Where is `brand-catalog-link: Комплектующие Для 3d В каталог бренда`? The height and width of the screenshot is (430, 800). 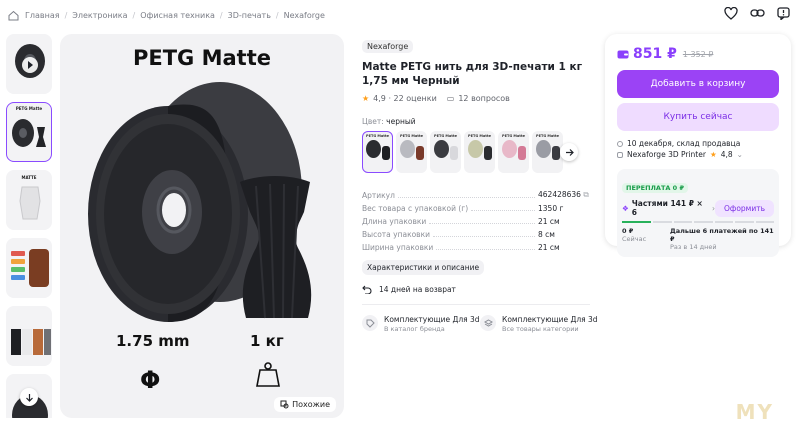
brand-catalog-link: Комплектующие Для 3d В каталог бренда is located at coordinates (421, 324).